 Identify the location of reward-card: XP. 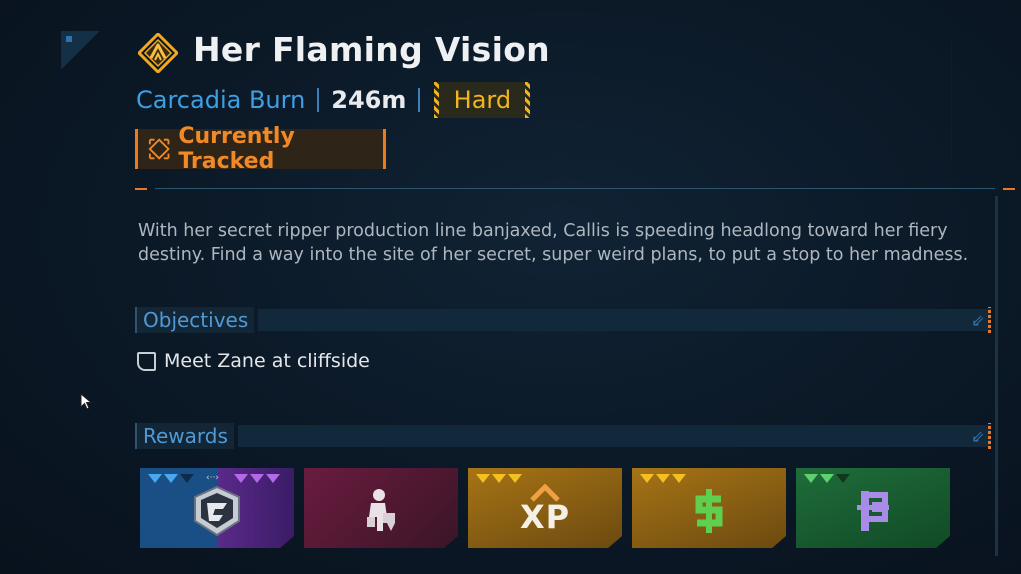
(545, 508).